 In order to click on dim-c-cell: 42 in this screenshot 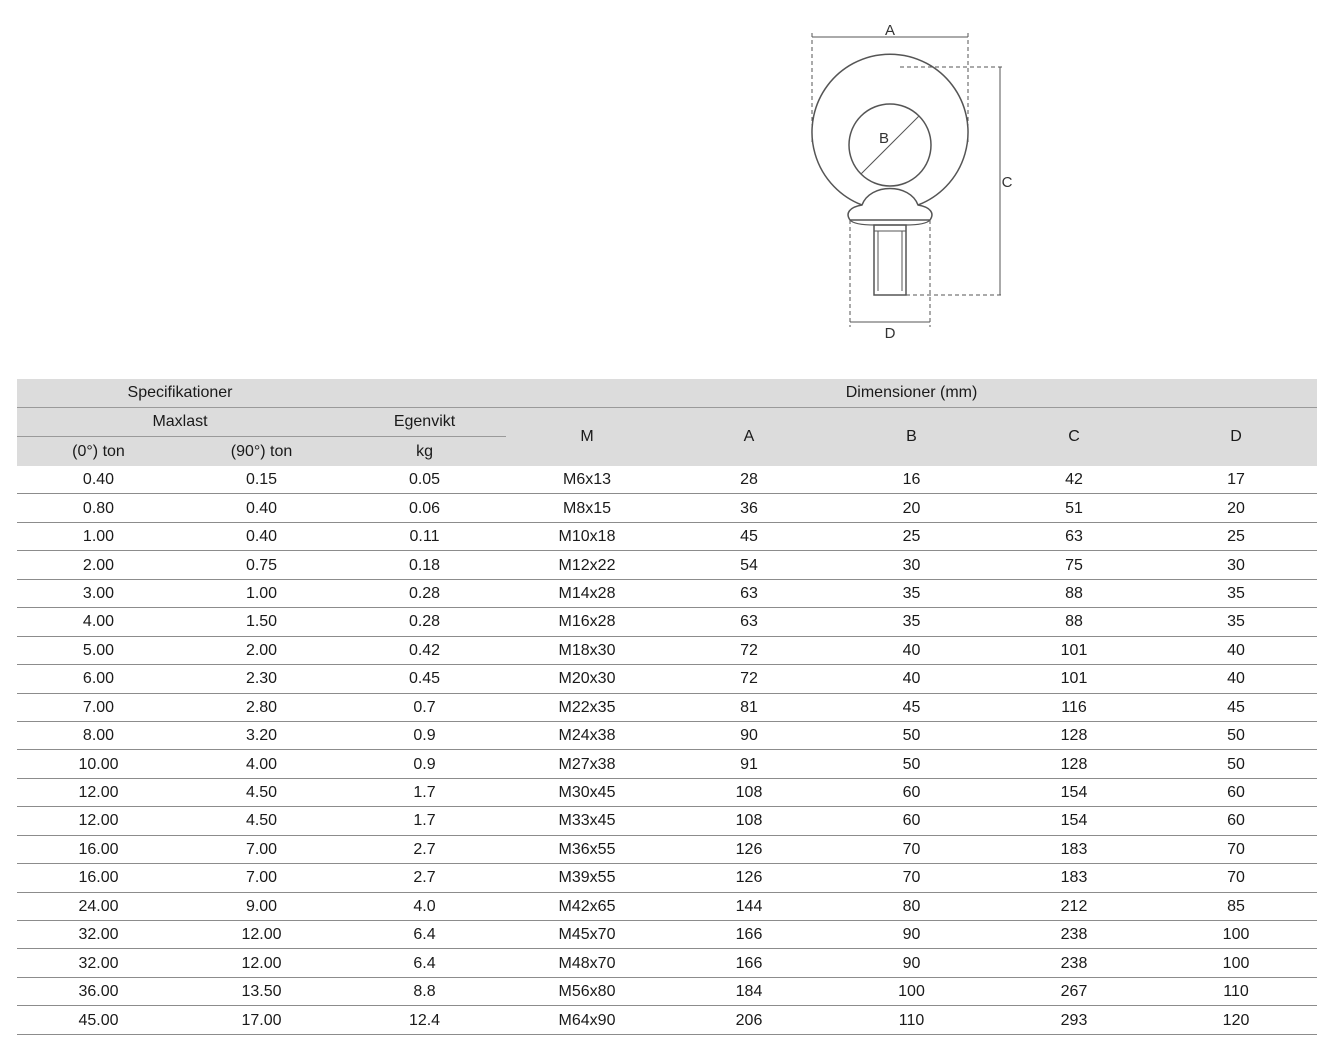, I will do `click(1074, 480)`.